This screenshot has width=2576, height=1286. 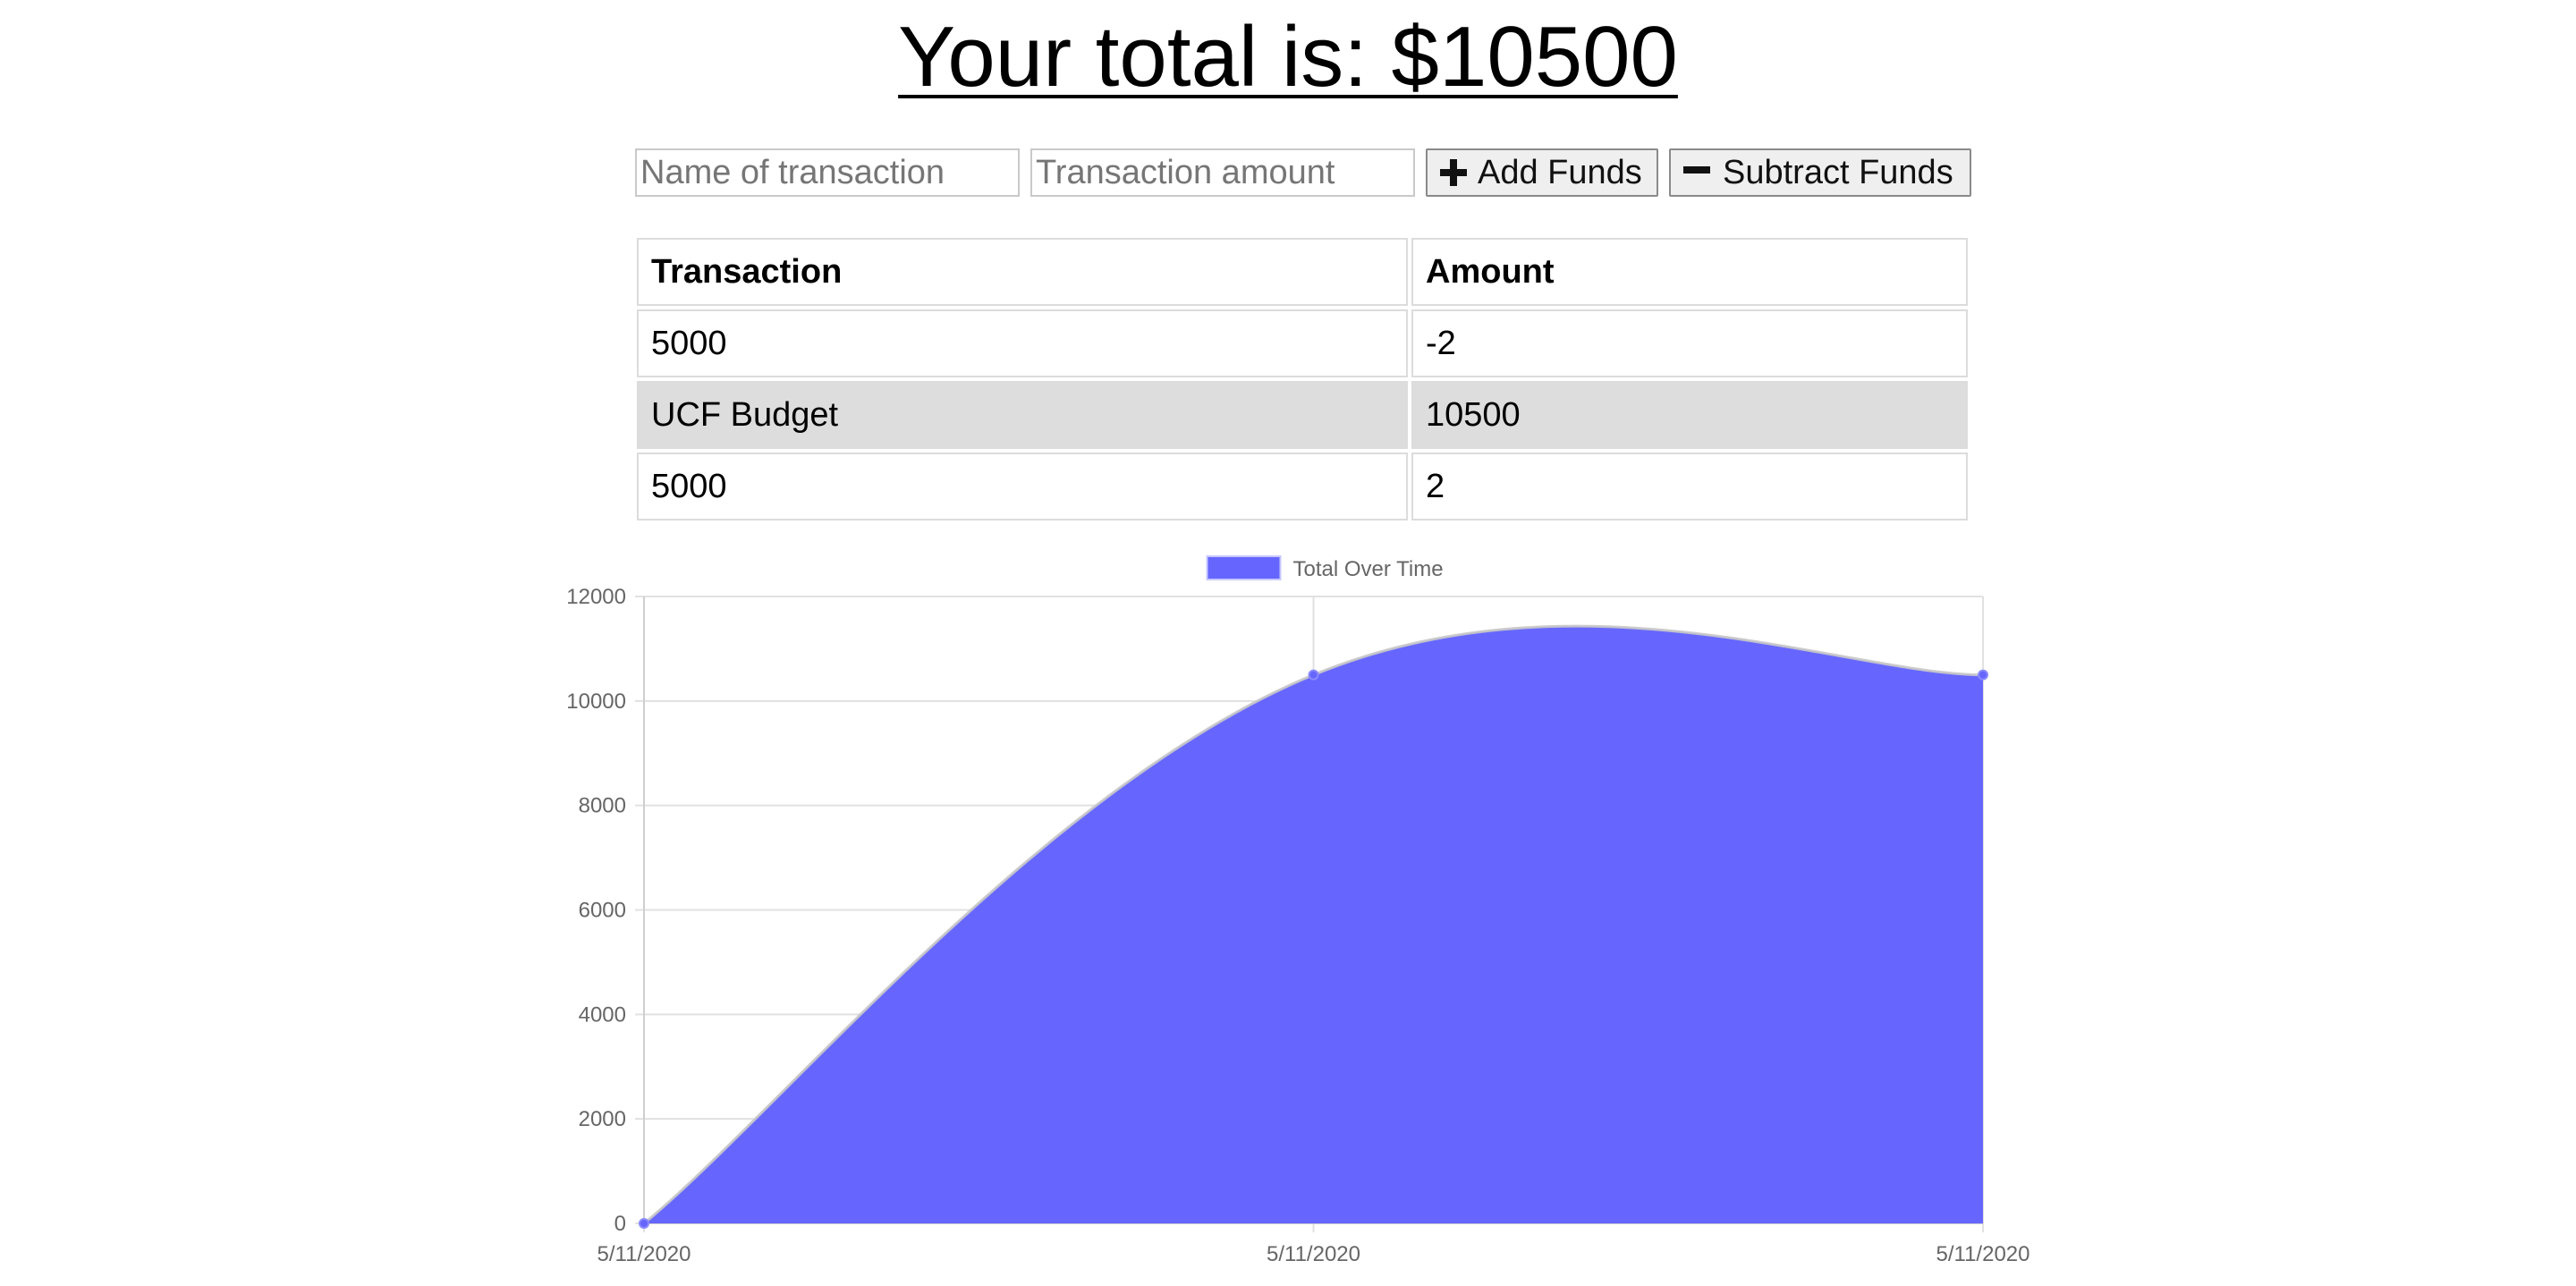 What do you see at coordinates (827, 172) in the screenshot?
I see `transaction-name-input` at bounding box center [827, 172].